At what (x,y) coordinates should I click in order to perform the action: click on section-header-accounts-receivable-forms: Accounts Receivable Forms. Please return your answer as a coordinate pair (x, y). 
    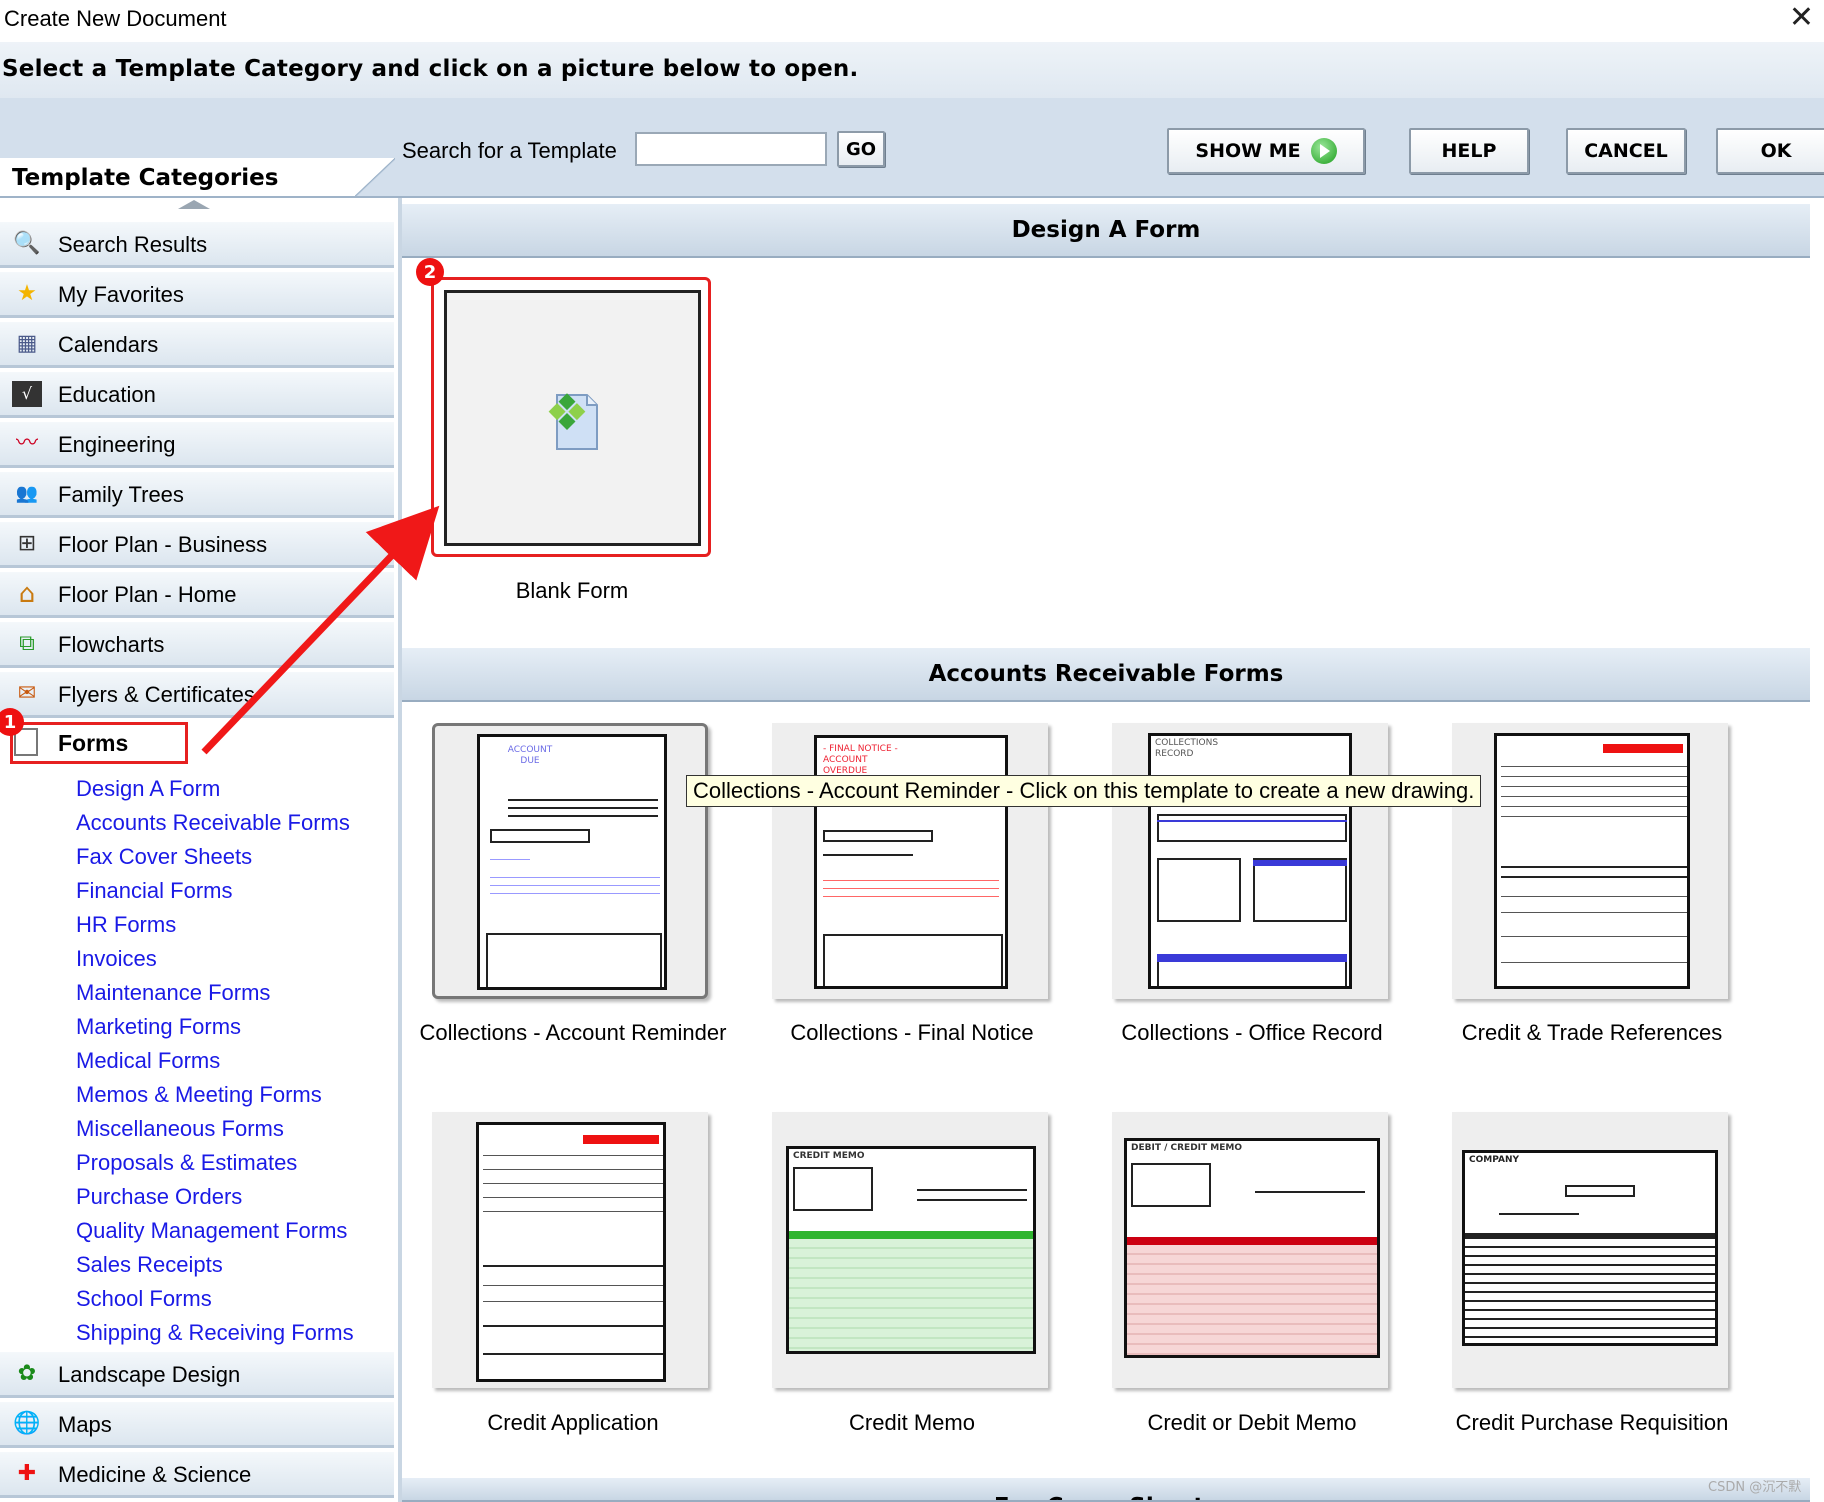
    Looking at the image, I should click on (1106, 675).